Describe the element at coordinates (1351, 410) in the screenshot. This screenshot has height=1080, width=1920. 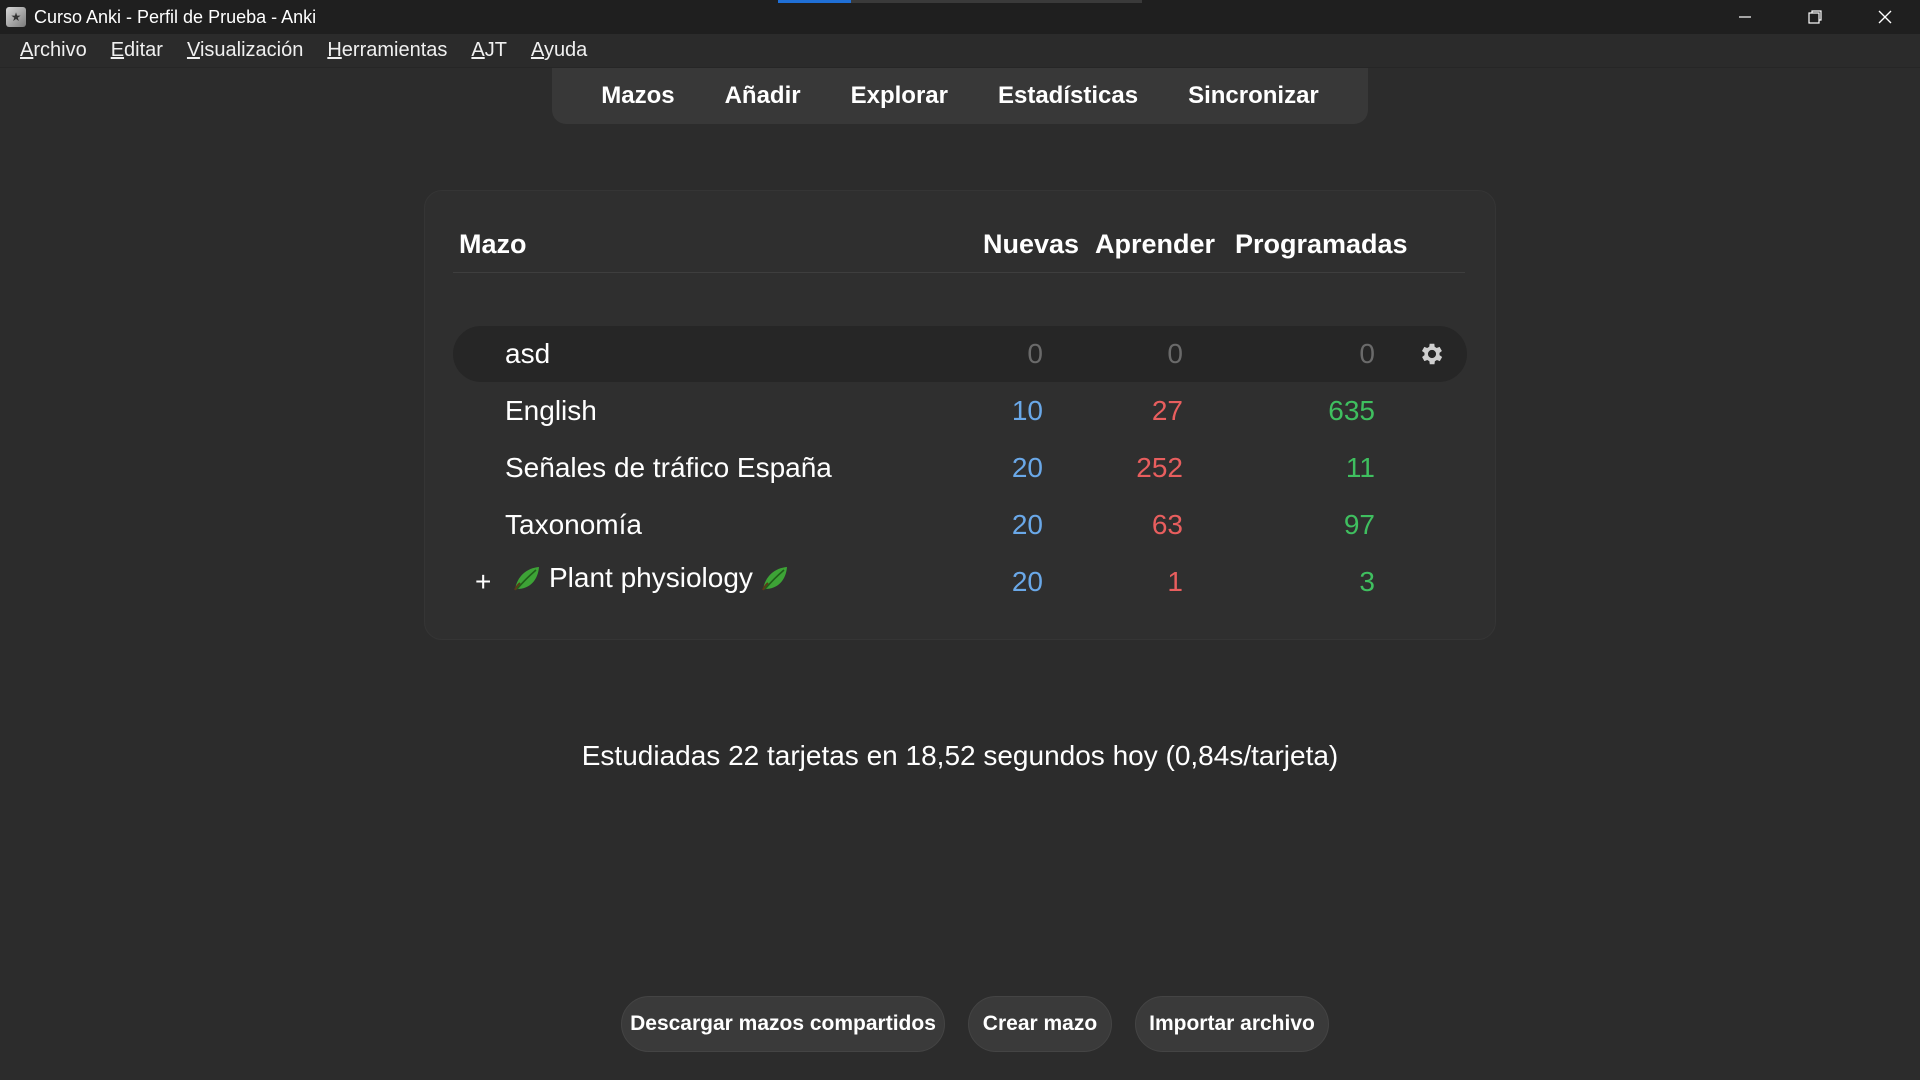
I see `deck-due-count: 635` at that location.